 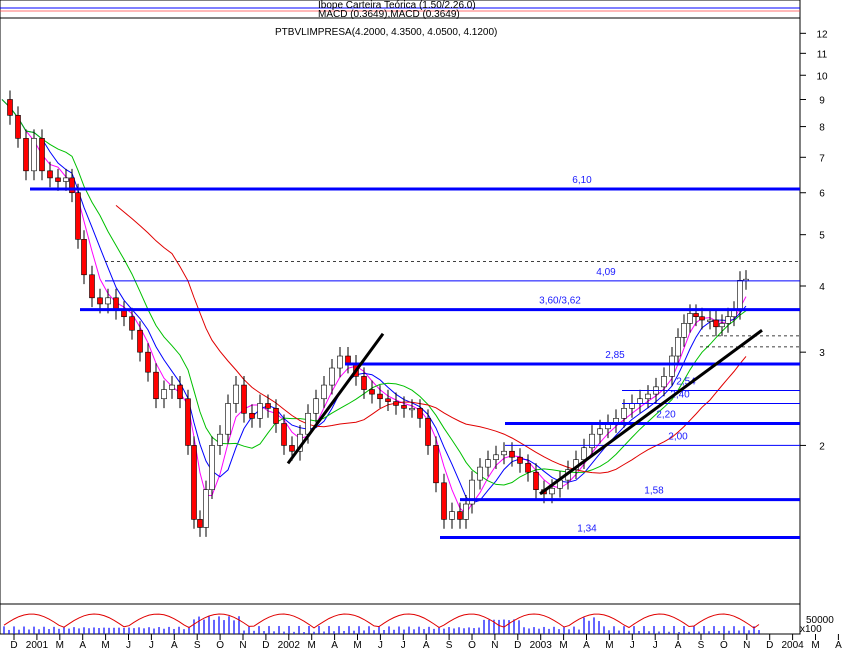 What do you see at coordinates (220, 644) in the screenshot?
I see `x-tick-label: O` at bounding box center [220, 644].